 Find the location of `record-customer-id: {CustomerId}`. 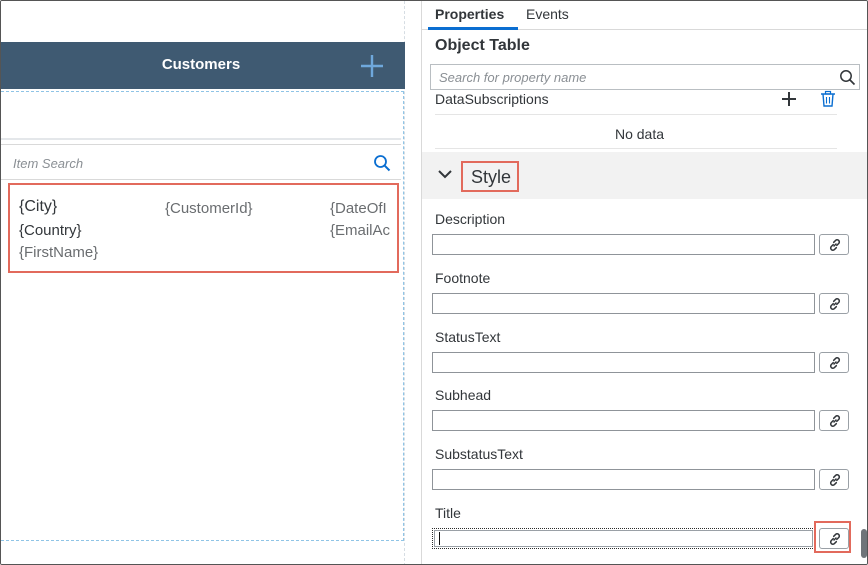

record-customer-id: {CustomerId} is located at coordinates (209, 208).